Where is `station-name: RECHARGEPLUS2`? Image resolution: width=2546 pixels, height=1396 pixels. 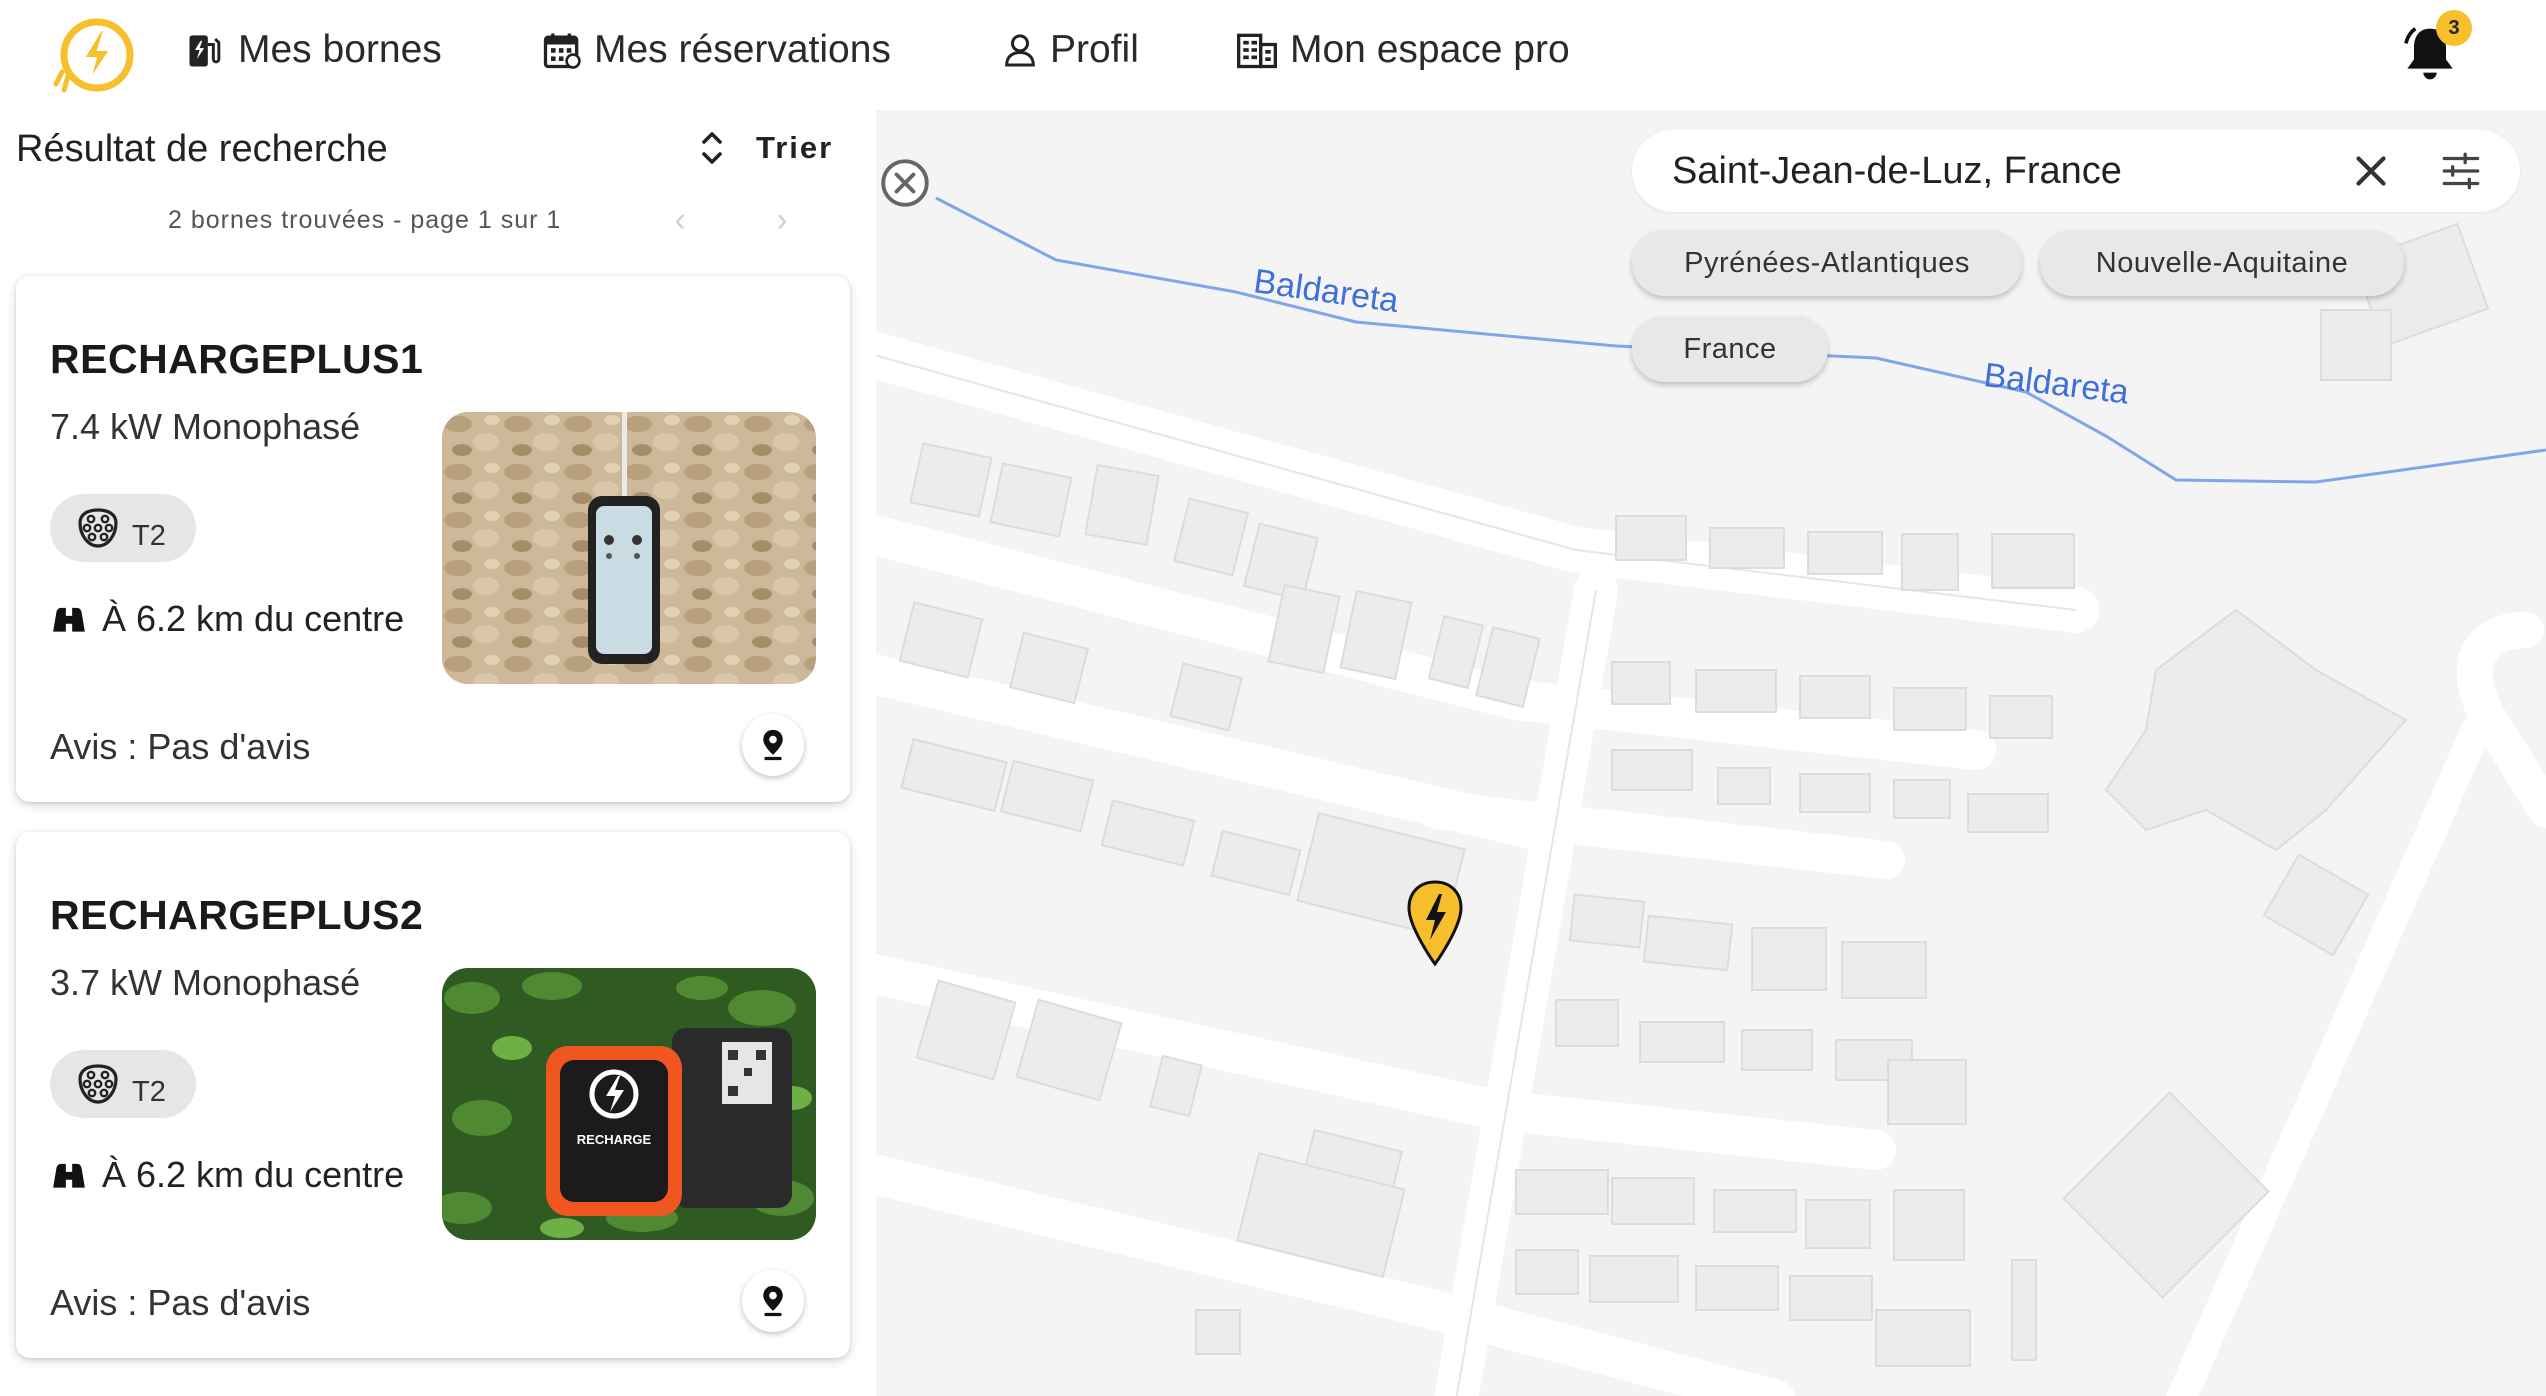
station-name: RECHARGEPLUS2 is located at coordinates (237, 915).